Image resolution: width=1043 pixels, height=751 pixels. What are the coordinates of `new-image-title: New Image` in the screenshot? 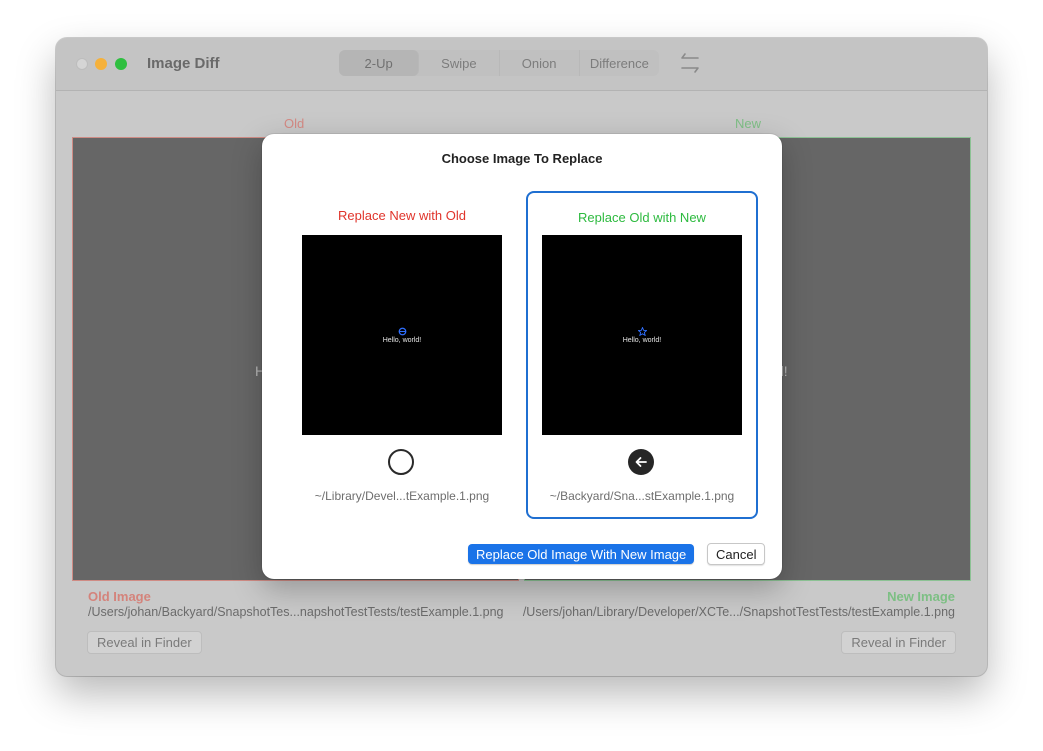 It's located at (921, 596).